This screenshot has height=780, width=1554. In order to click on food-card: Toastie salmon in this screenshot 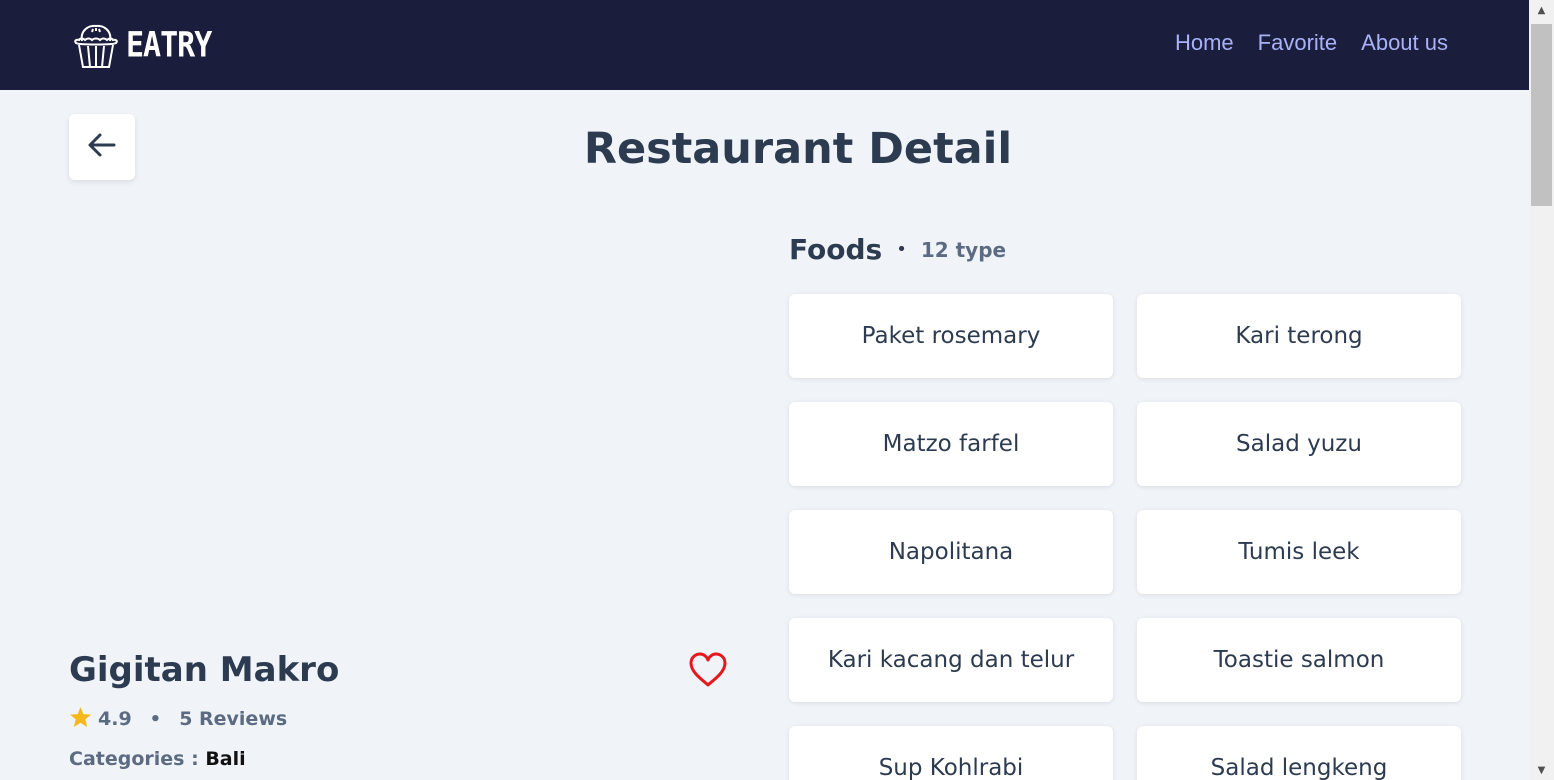, I will do `click(1299, 660)`.